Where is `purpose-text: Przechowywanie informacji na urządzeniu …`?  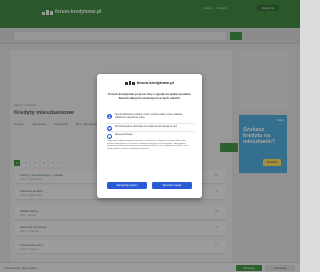 purpose-text: Przechowywanie informacji na urządzeniu … is located at coordinates (146, 127).